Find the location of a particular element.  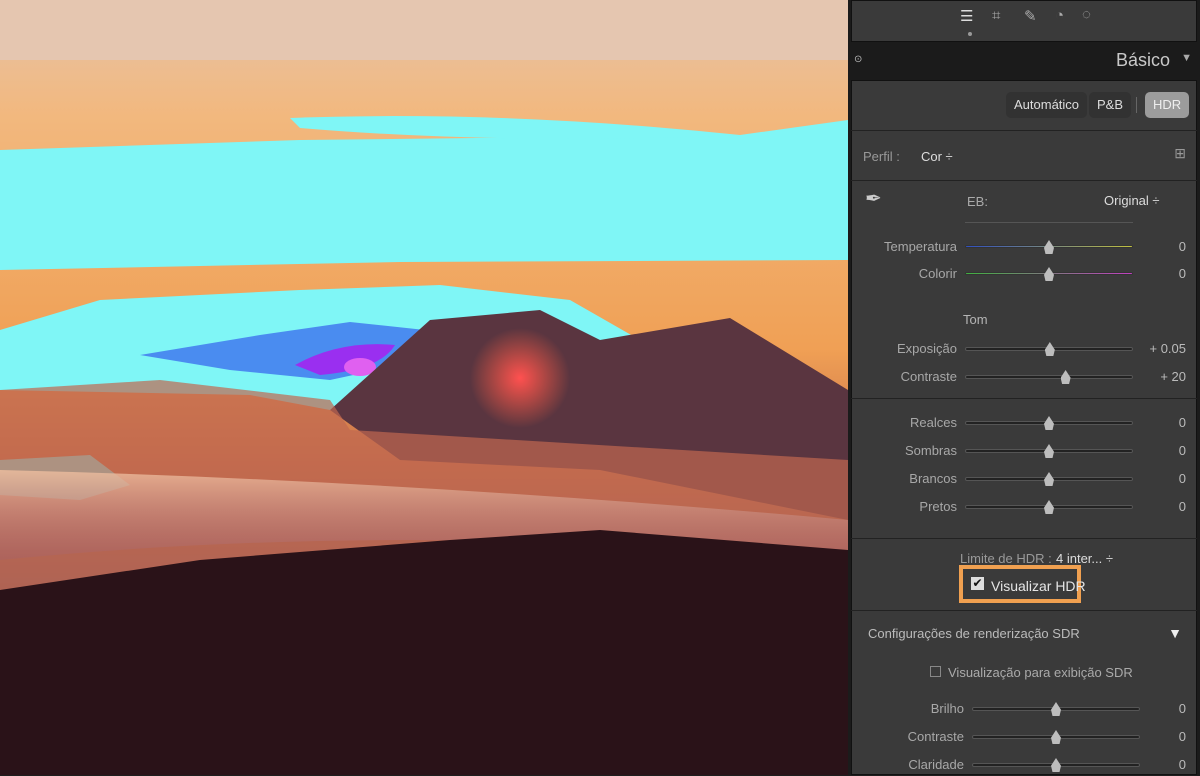

highlights-slider-handle is located at coordinates (1049, 423).